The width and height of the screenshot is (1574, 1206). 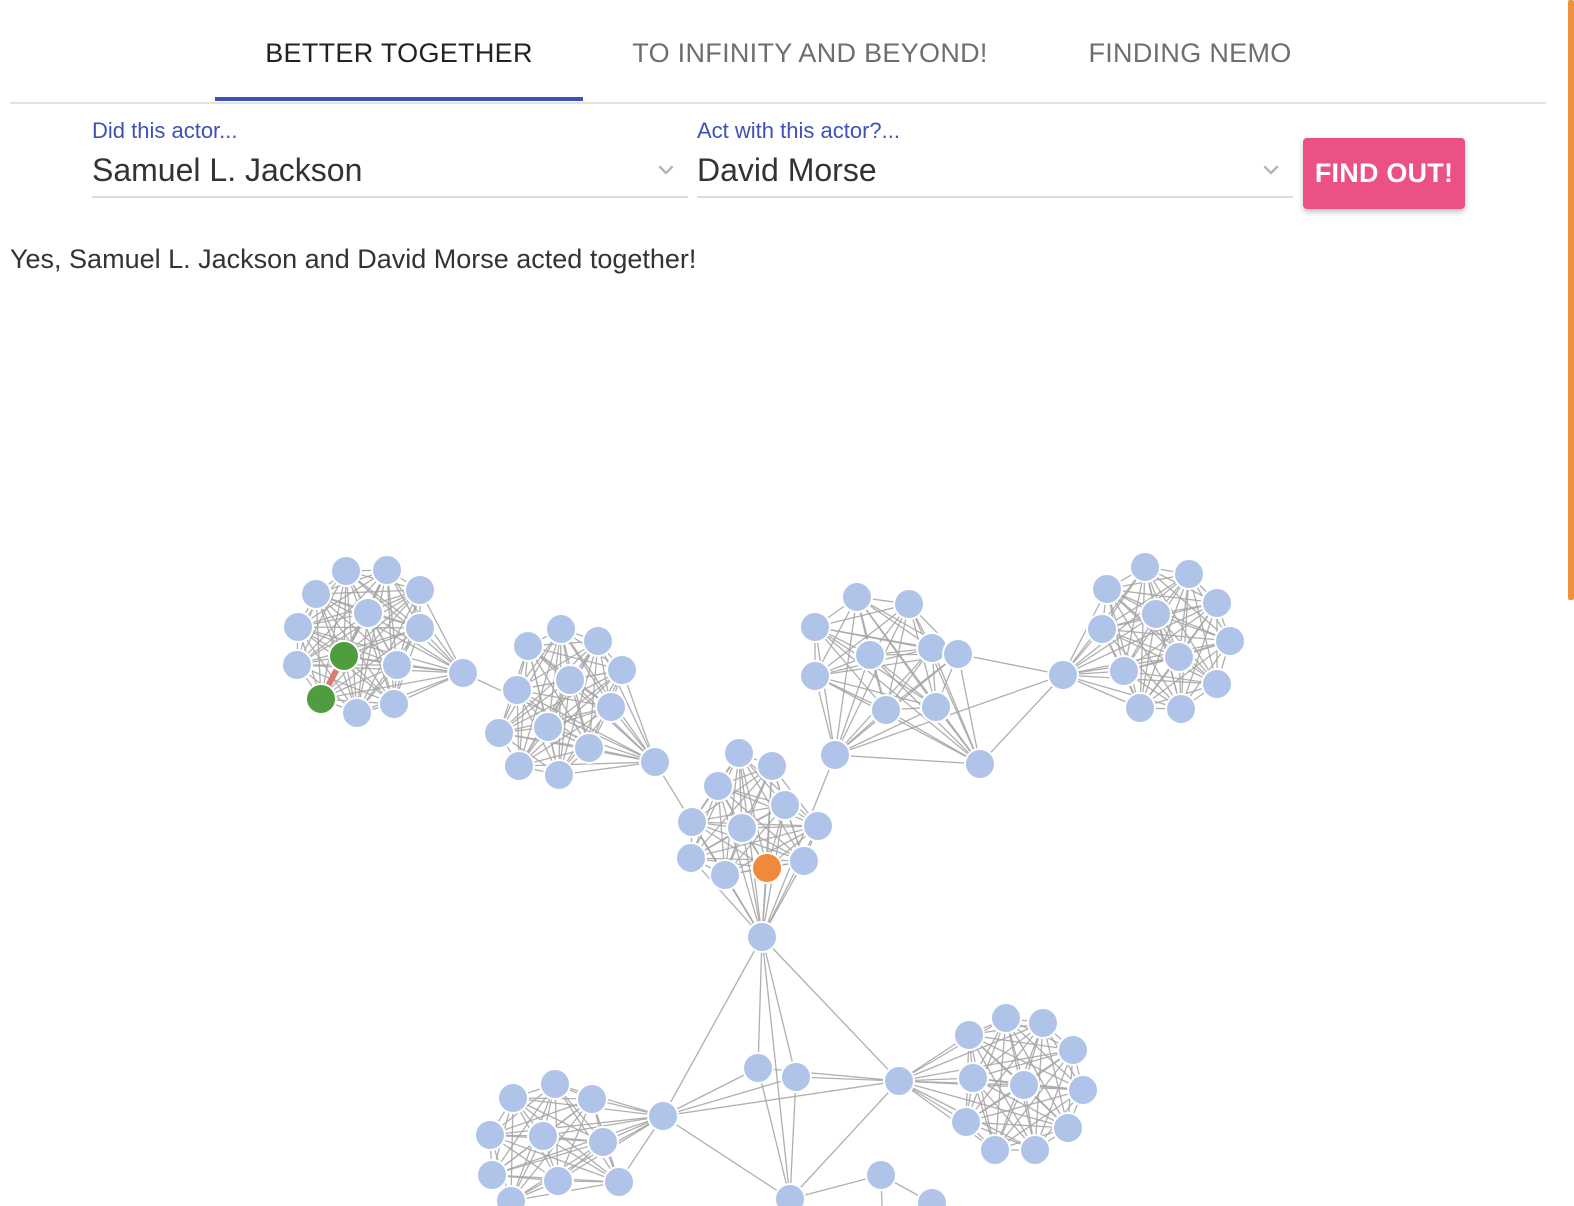 I want to click on tab-better-together: BETTER TOGETHER, so click(x=399, y=51).